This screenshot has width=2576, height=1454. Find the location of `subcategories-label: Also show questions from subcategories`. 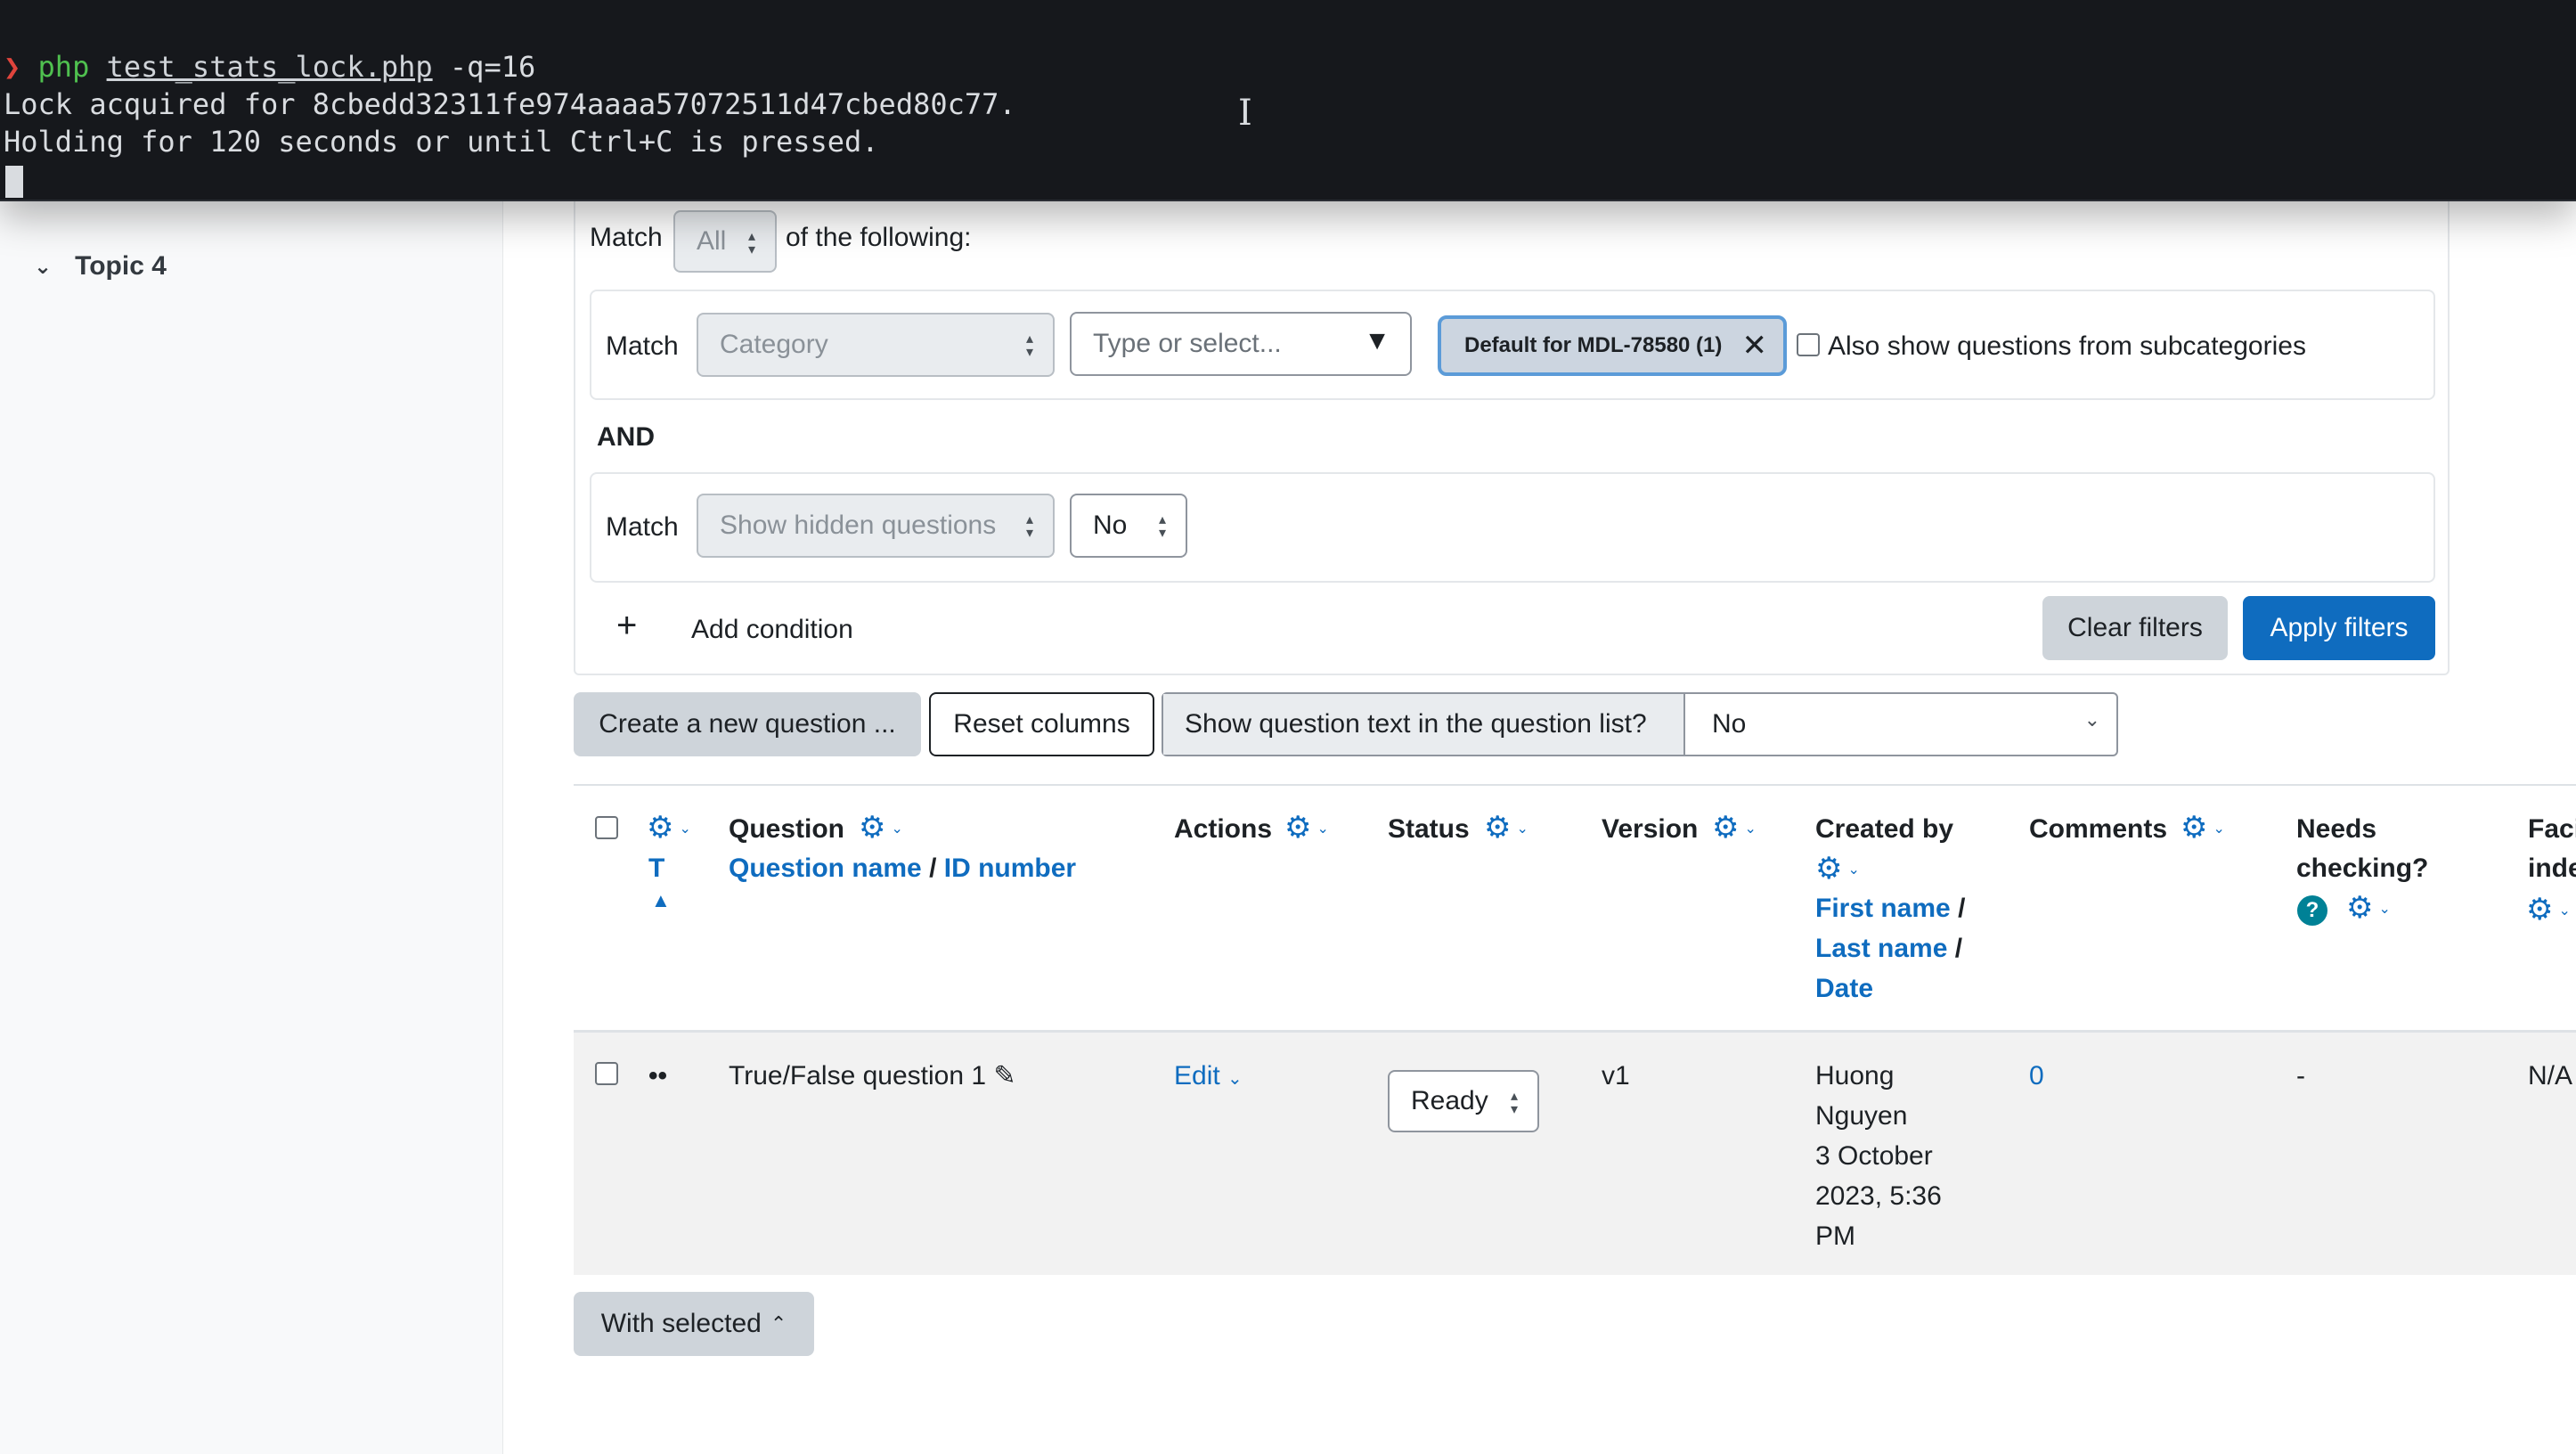

subcategories-label: Also show questions from subcategories is located at coordinates (2067, 346).